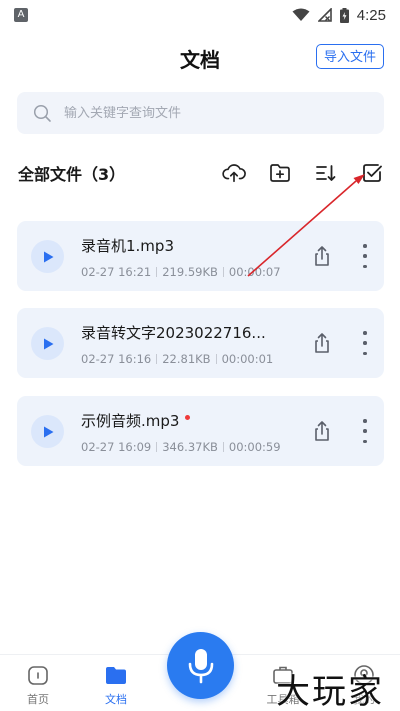 The height and width of the screenshot is (711, 400). Describe the element at coordinates (330, 691) in the screenshot. I see `watermark: 大玩家` at that location.